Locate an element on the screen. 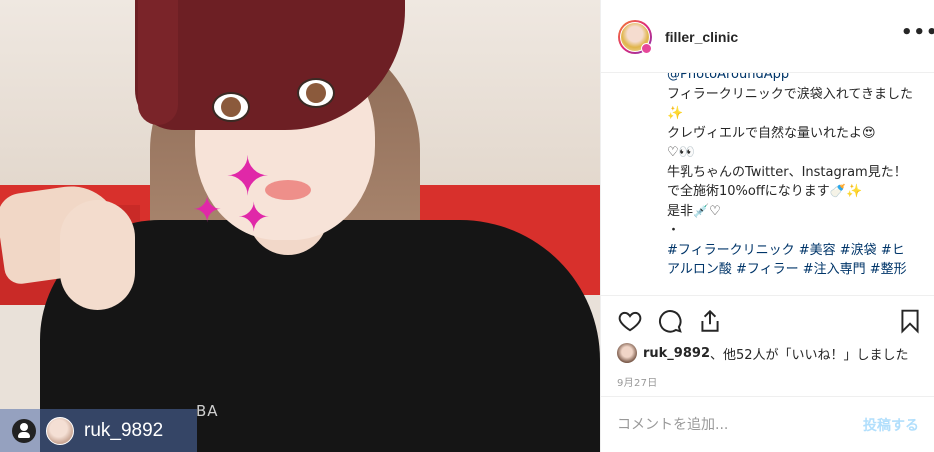 This screenshot has height=452, width=934. avatar-badge is located at coordinates (646, 48).